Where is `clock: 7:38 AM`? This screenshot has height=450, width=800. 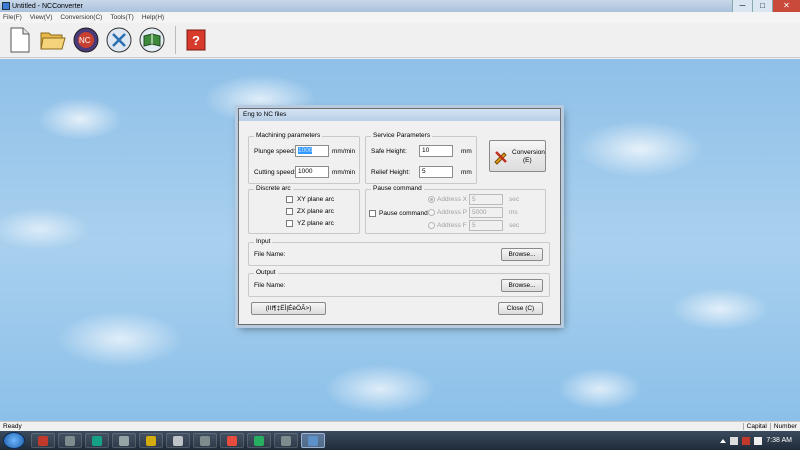
clock: 7:38 AM is located at coordinates (779, 440).